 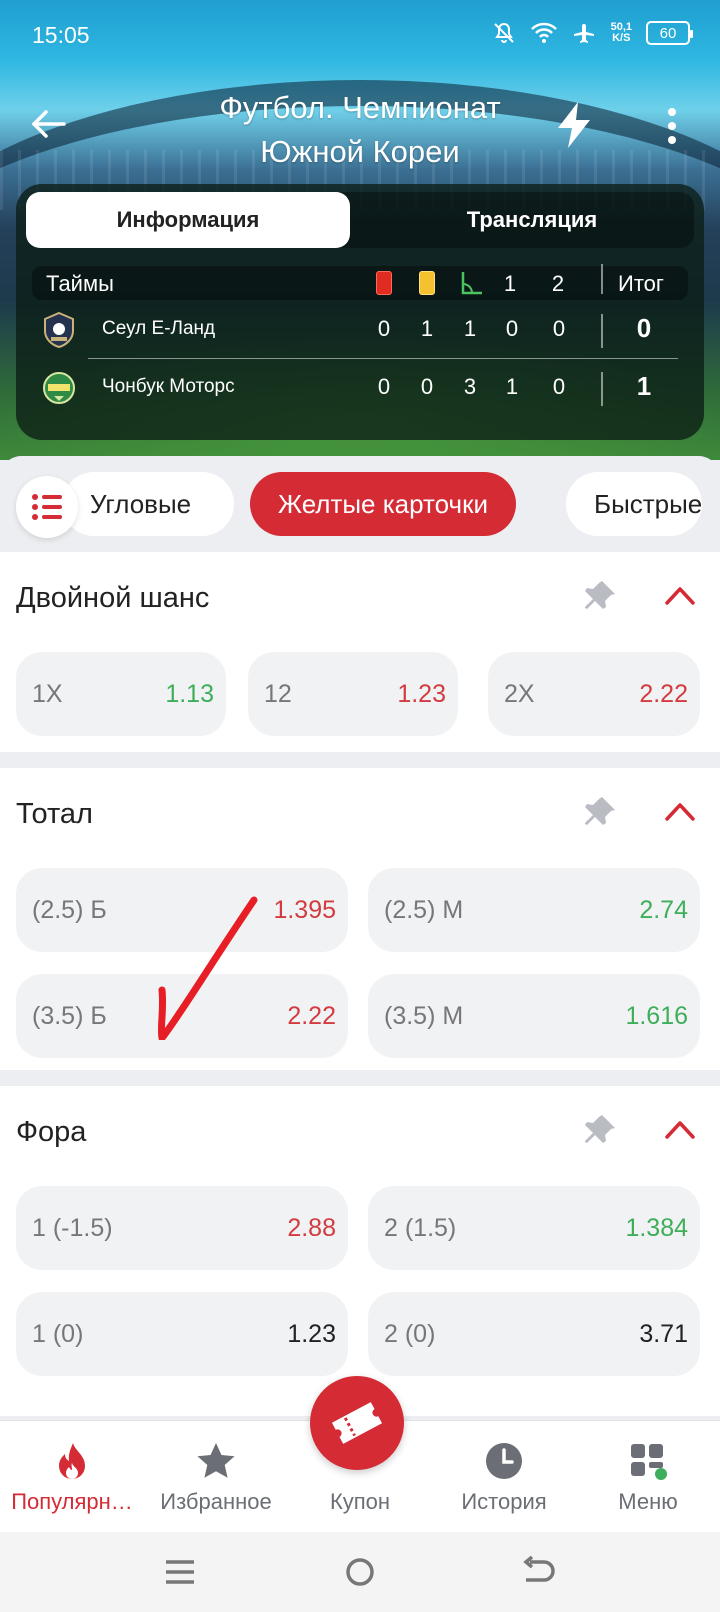 What do you see at coordinates (383, 504) in the screenshot?
I see `chip-yellow-cards: Желтые карточки` at bounding box center [383, 504].